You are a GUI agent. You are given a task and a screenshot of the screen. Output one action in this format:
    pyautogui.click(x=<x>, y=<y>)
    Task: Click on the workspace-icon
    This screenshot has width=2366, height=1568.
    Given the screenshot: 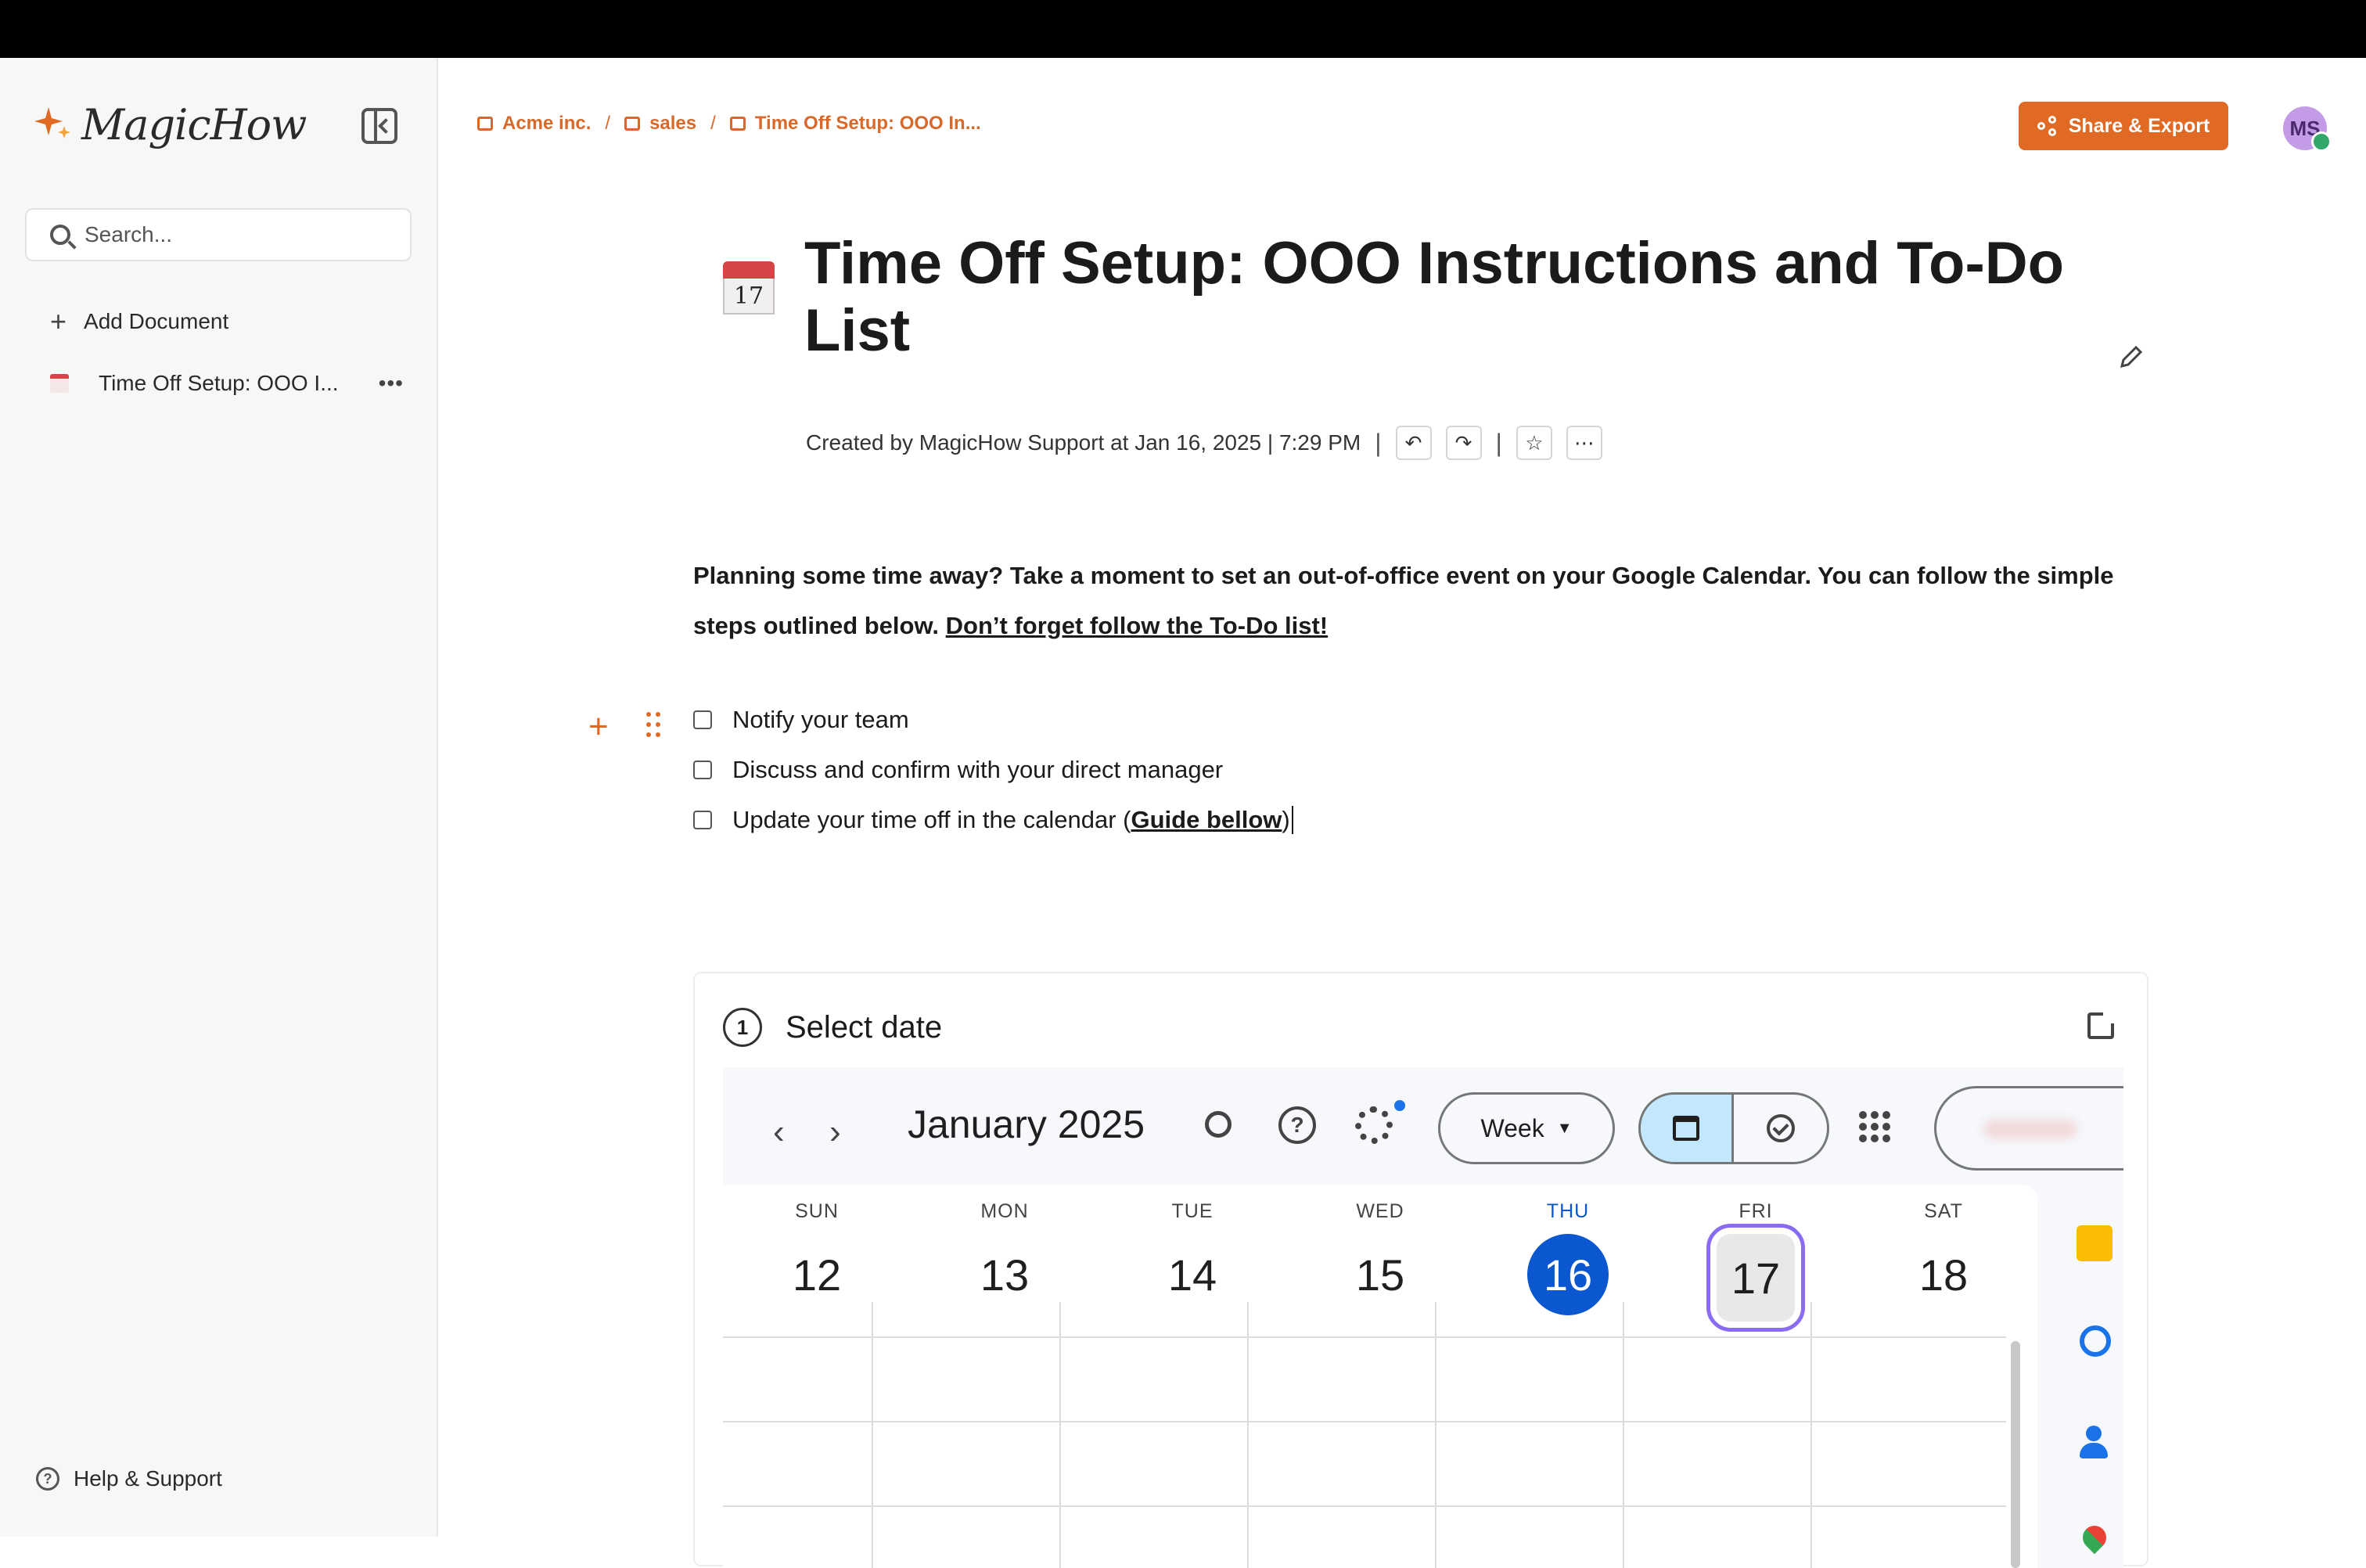 What is the action you would take?
    pyautogui.click(x=485, y=124)
    